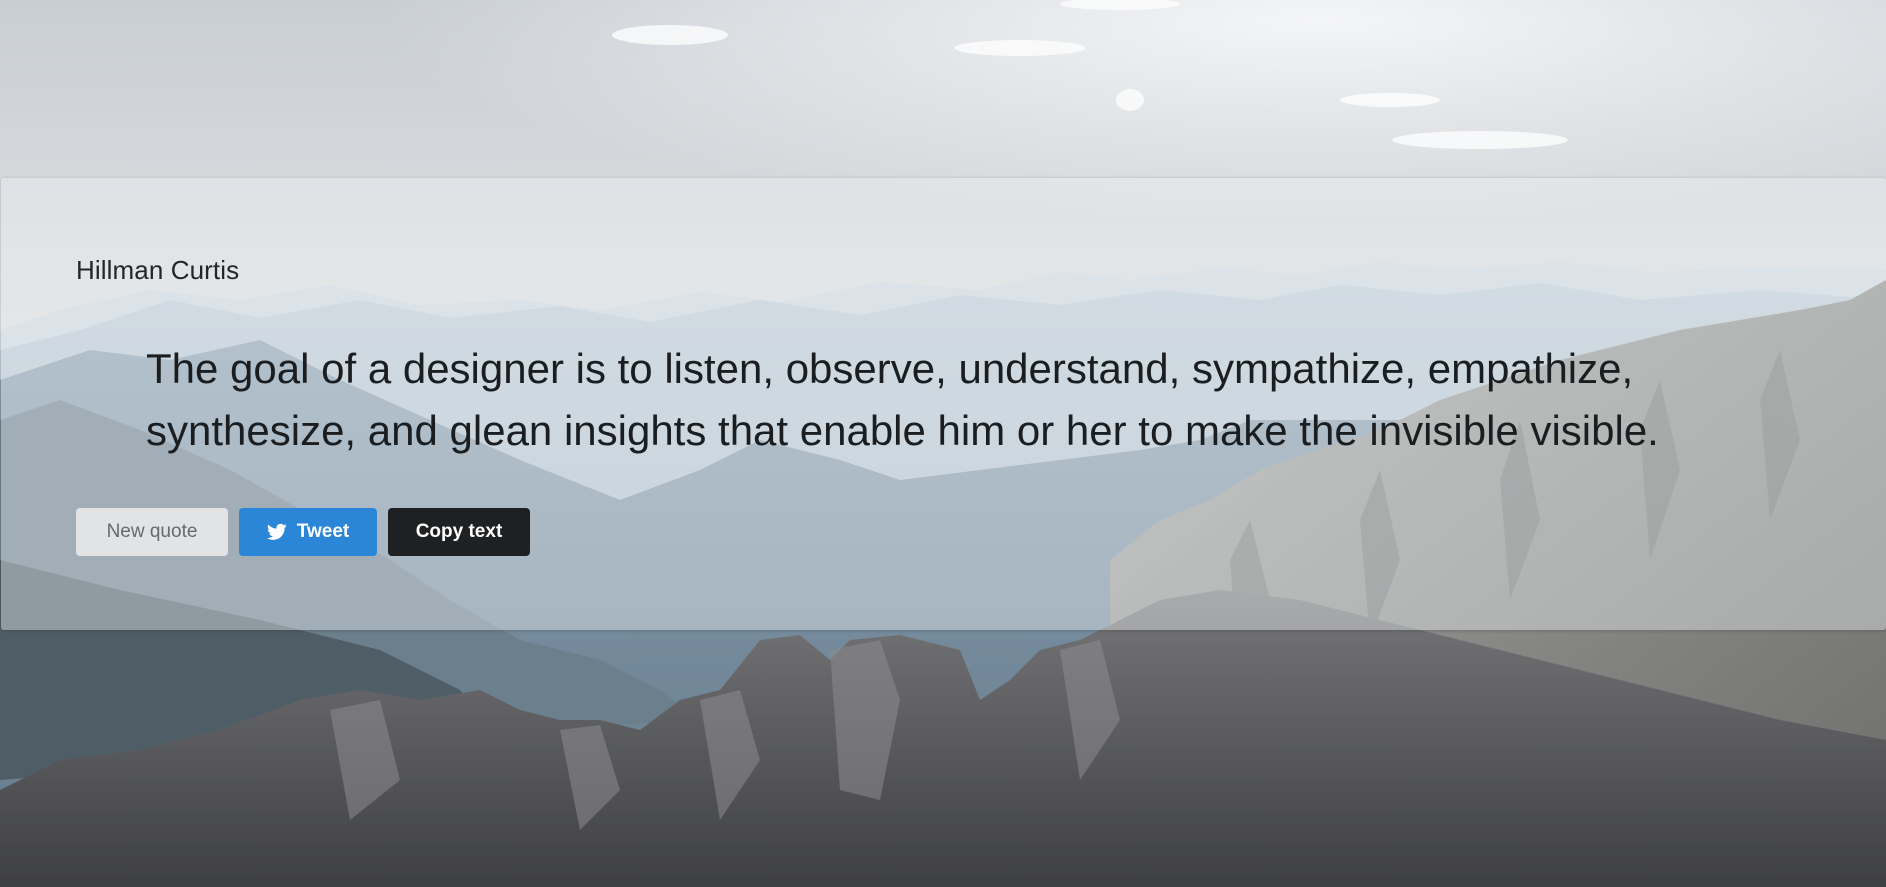 The image size is (1886, 887). Describe the element at coordinates (158, 270) in the screenshot. I see `quote-author: Hillman Curtis` at that location.